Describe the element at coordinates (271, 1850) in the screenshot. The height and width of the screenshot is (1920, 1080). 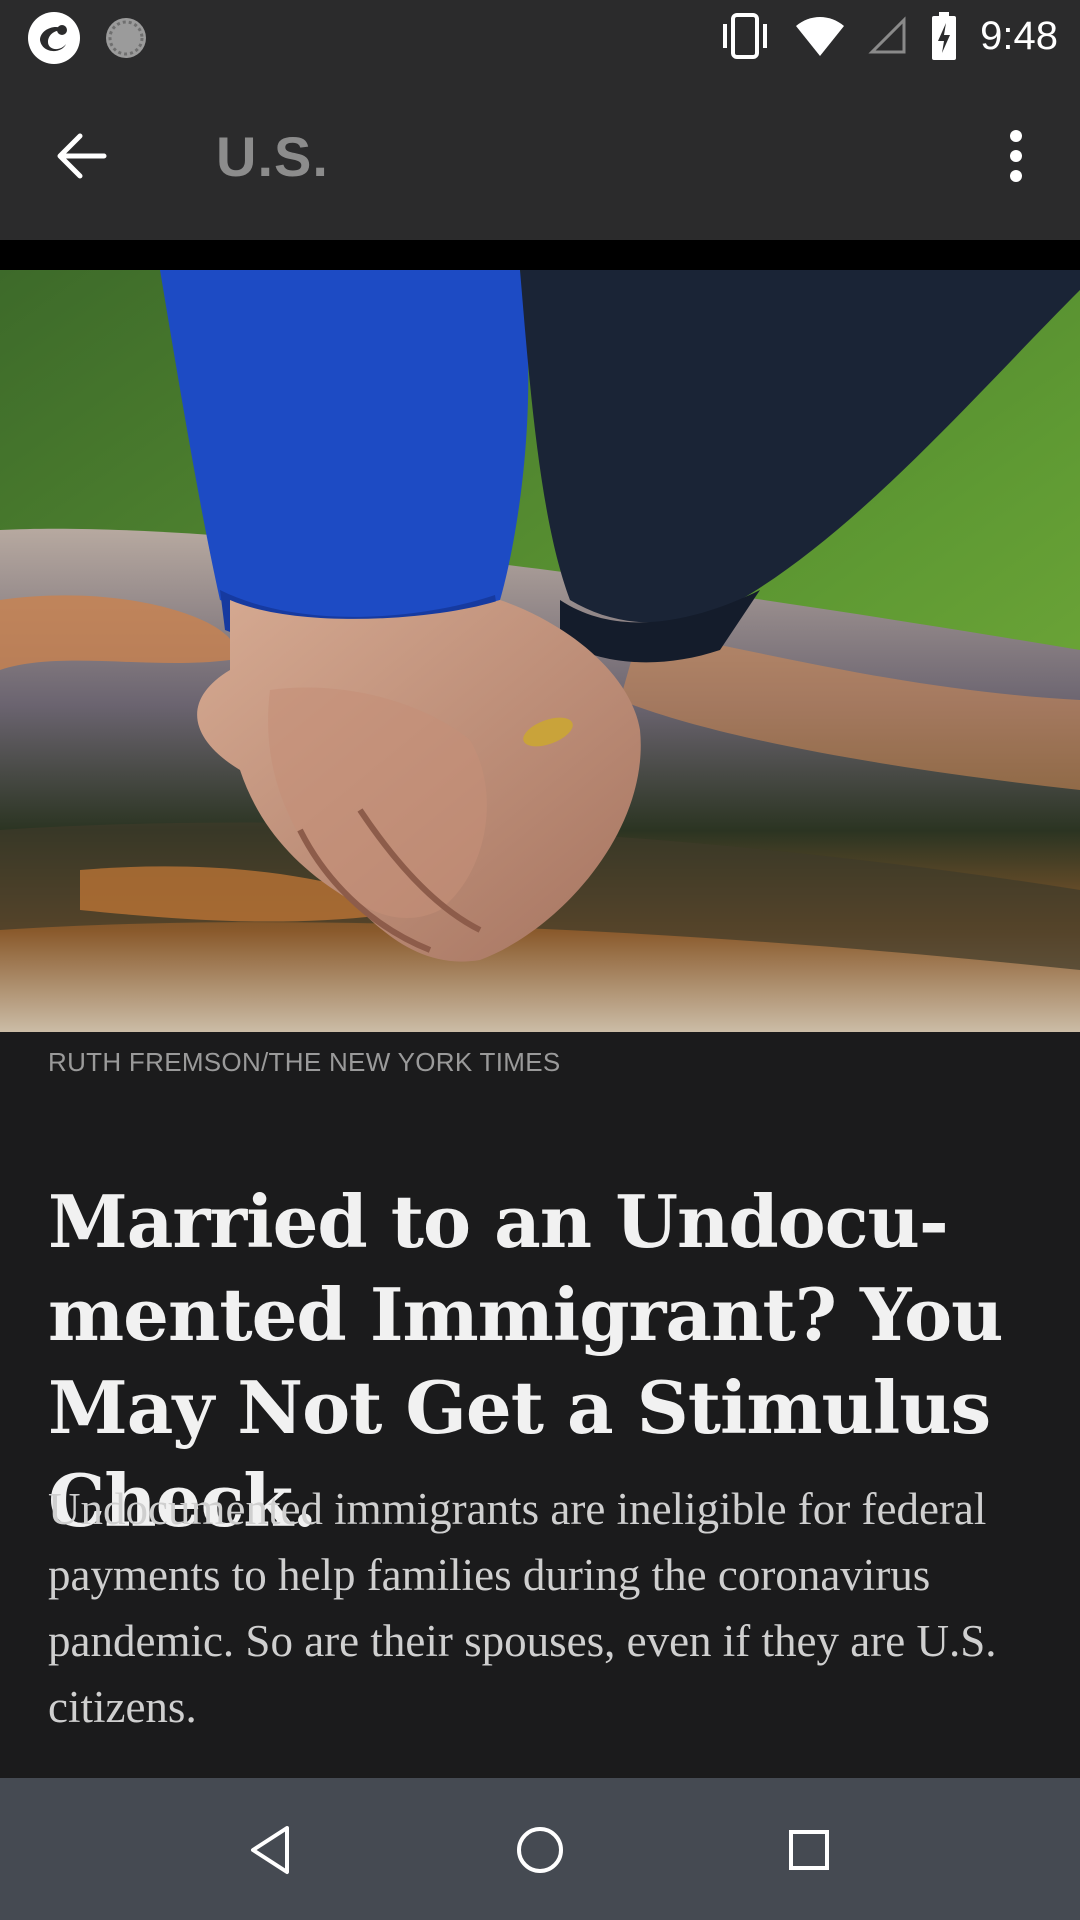
I see `back-triangle-icon` at that location.